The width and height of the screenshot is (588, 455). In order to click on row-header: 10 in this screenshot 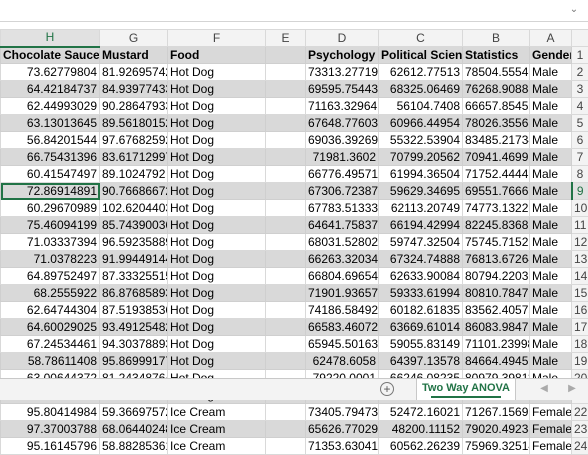, I will do `click(580, 208)`.